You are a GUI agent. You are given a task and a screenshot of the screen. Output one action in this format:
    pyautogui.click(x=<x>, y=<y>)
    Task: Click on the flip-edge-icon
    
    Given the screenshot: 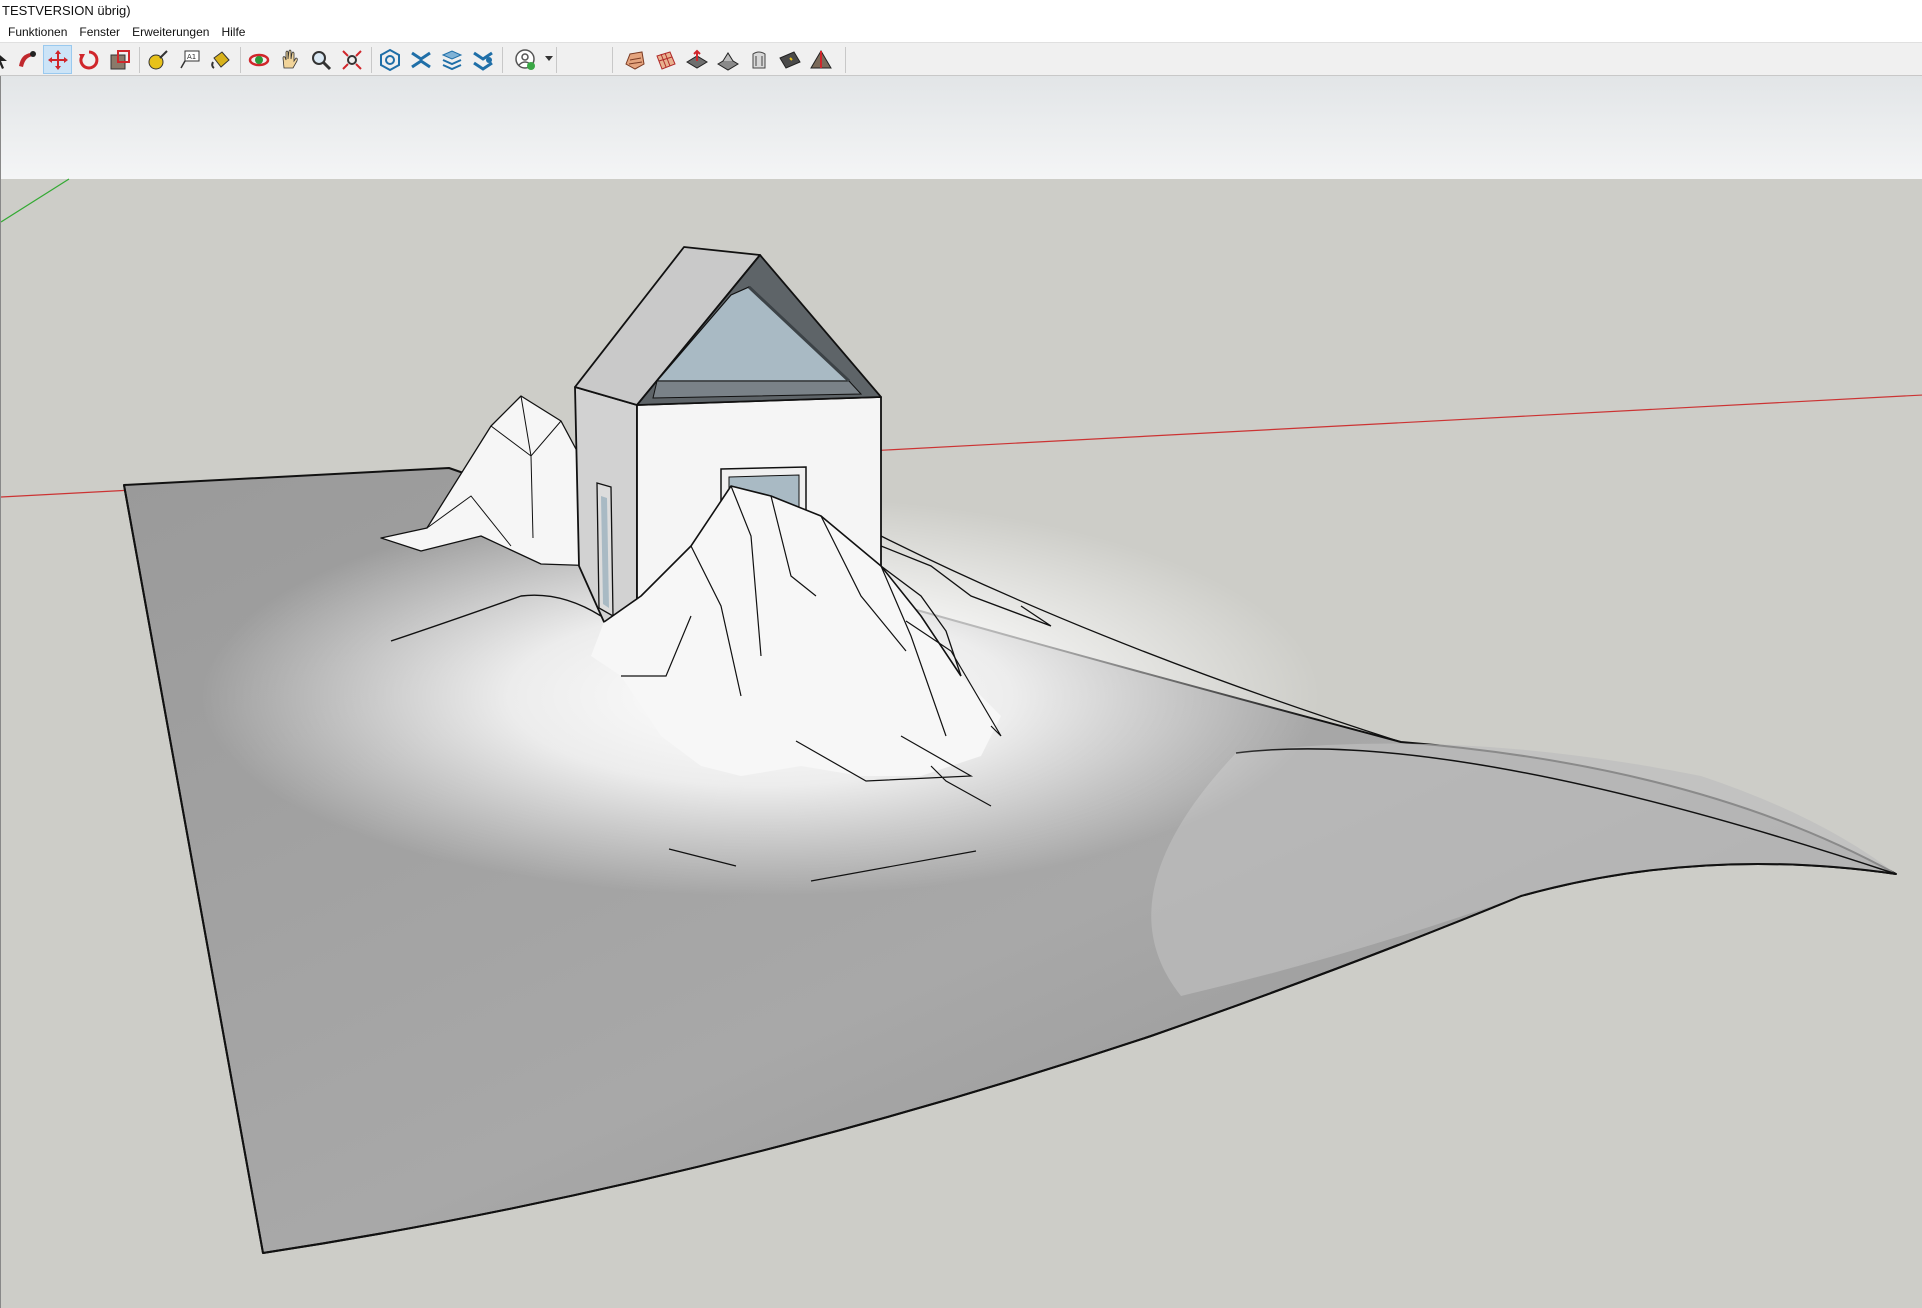 What is the action you would take?
    pyautogui.click(x=820, y=59)
    